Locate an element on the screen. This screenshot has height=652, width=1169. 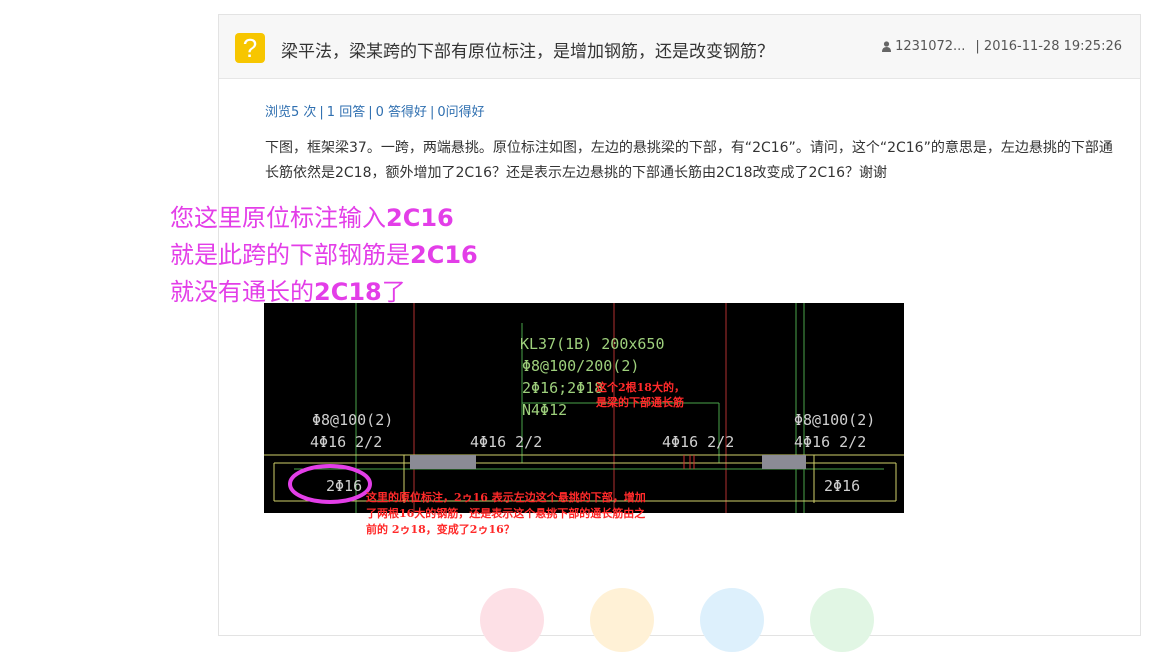
cad-side-bars: N4Φ12 is located at coordinates (544, 410).